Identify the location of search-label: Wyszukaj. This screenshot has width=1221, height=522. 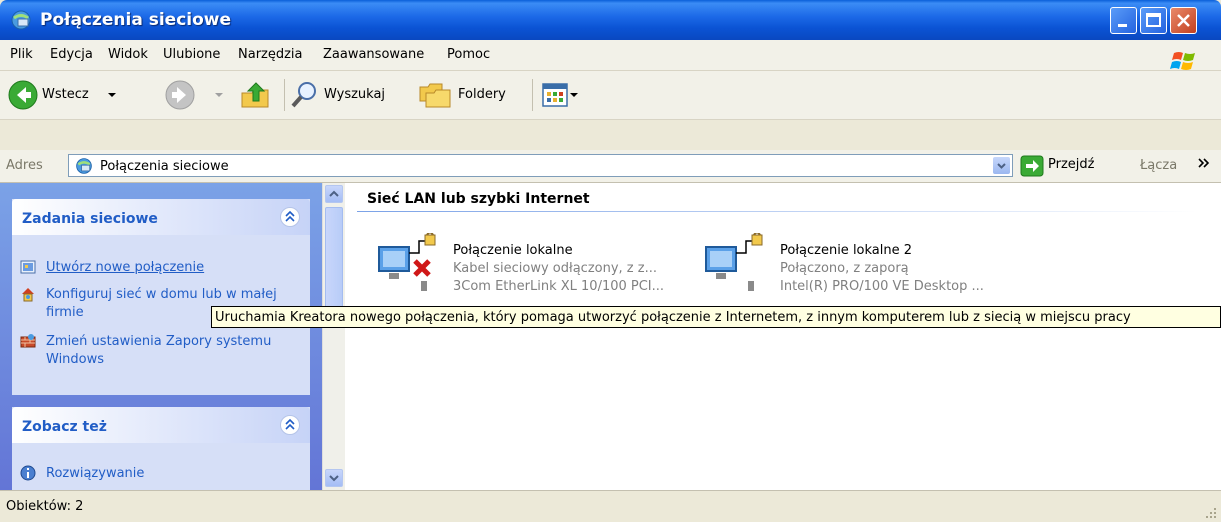
(355, 94).